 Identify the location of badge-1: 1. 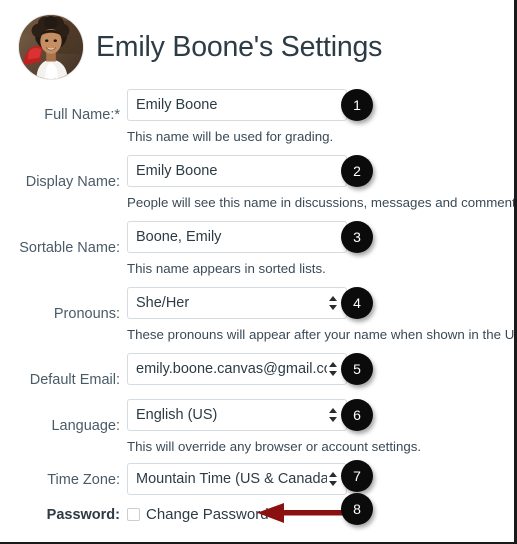
(357, 105).